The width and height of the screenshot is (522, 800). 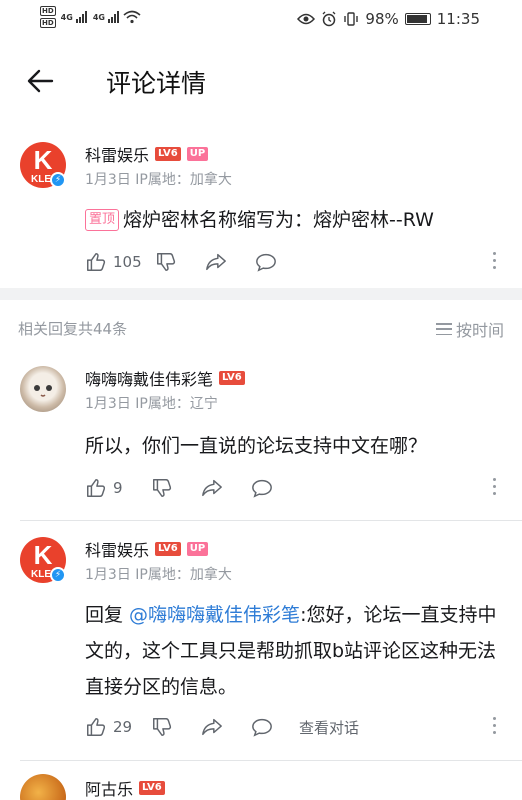 I want to click on comment-meta: 1月3日 IP属地：辽宁, so click(x=151, y=404).